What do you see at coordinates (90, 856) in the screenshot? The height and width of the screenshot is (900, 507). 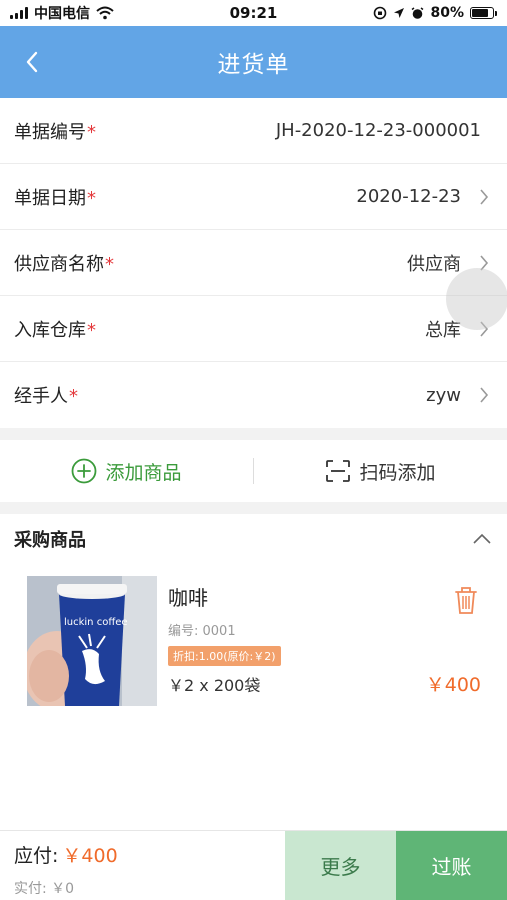 I see `amount-due-value: ￥400` at bounding box center [90, 856].